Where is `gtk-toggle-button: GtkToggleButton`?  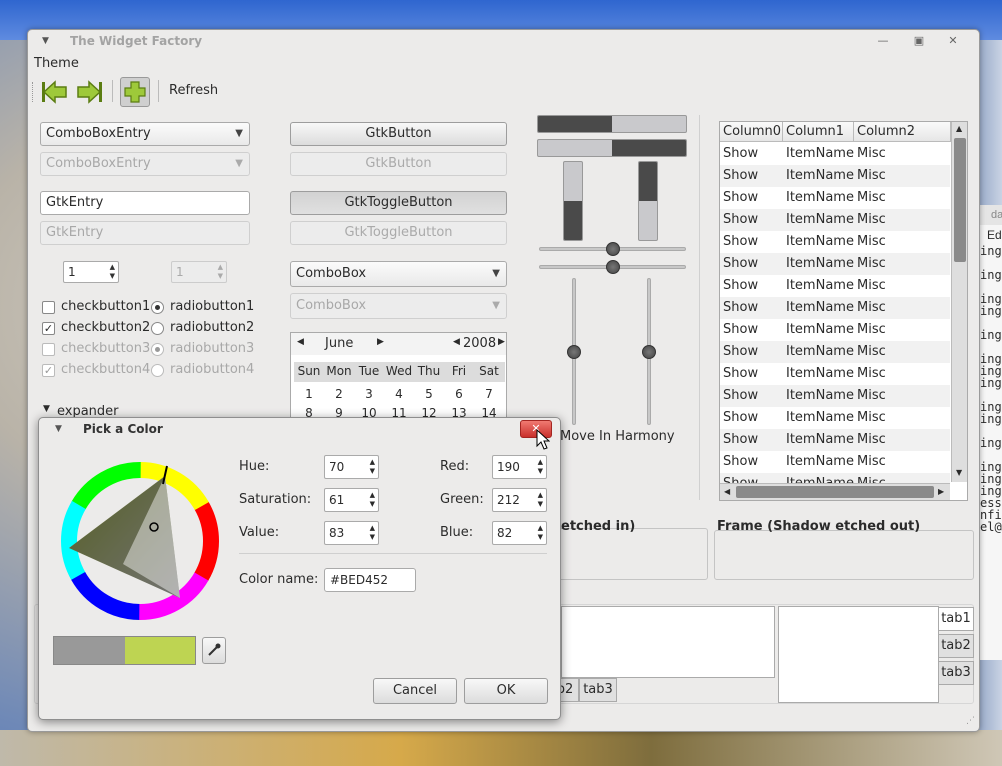 gtk-toggle-button: GtkToggleButton is located at coordinates (398, 203).